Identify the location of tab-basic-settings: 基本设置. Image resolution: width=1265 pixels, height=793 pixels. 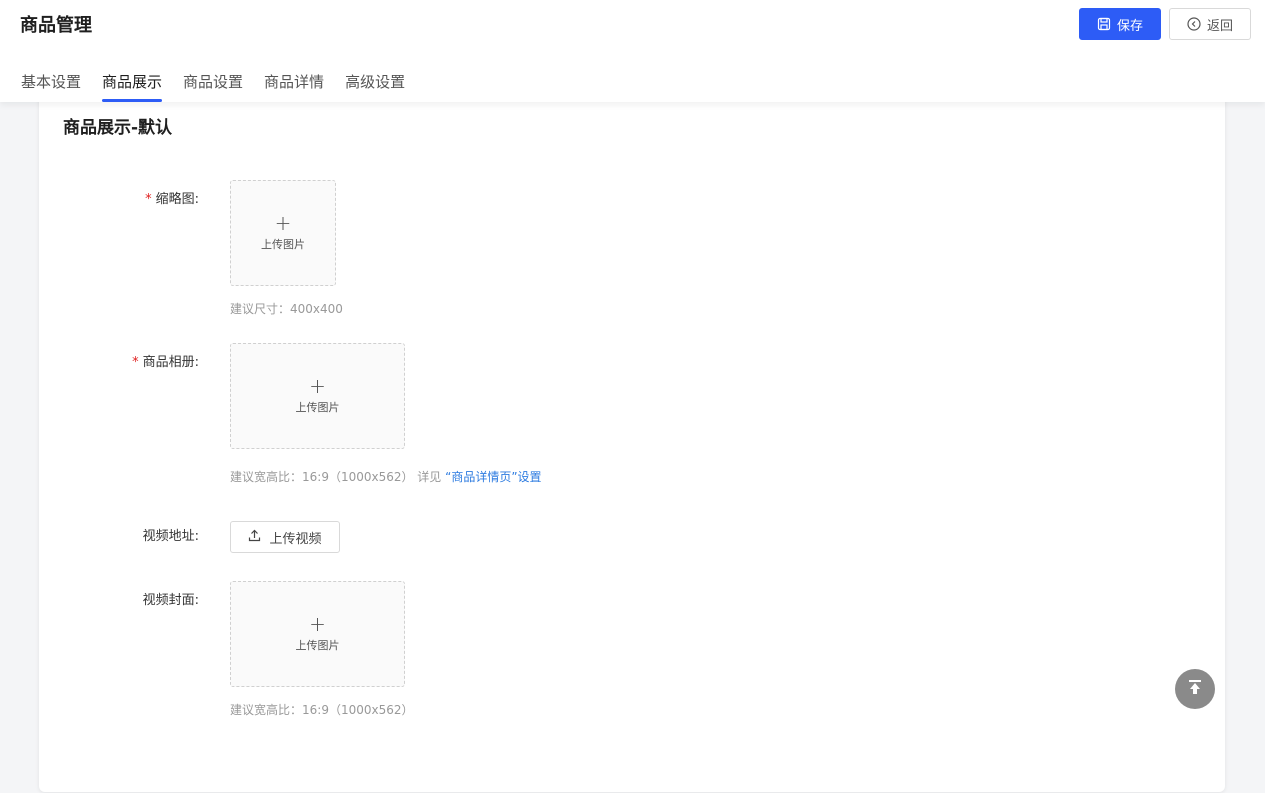
(51, 82).